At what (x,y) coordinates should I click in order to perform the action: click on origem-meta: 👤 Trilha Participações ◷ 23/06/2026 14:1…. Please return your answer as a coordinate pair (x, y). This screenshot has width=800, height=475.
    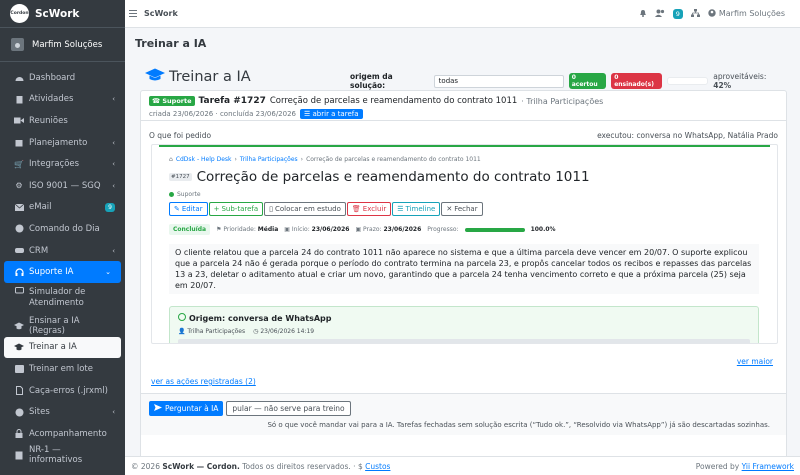
    Looking at the image, I should click on (464, 331).